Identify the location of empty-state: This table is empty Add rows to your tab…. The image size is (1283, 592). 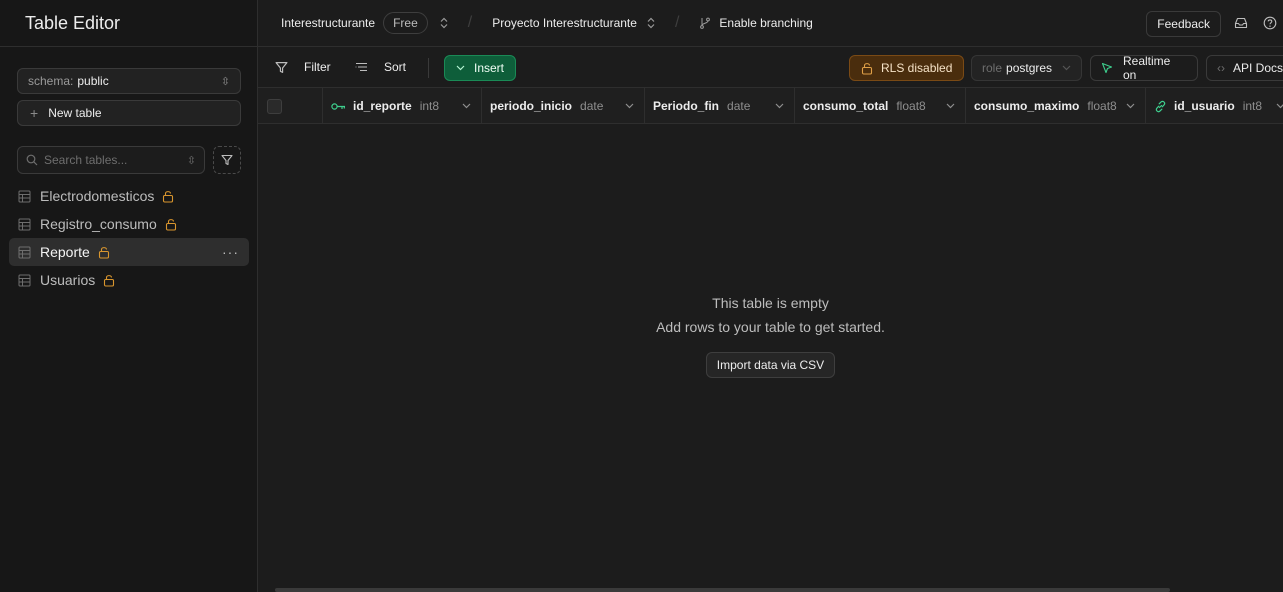
(770, 336).